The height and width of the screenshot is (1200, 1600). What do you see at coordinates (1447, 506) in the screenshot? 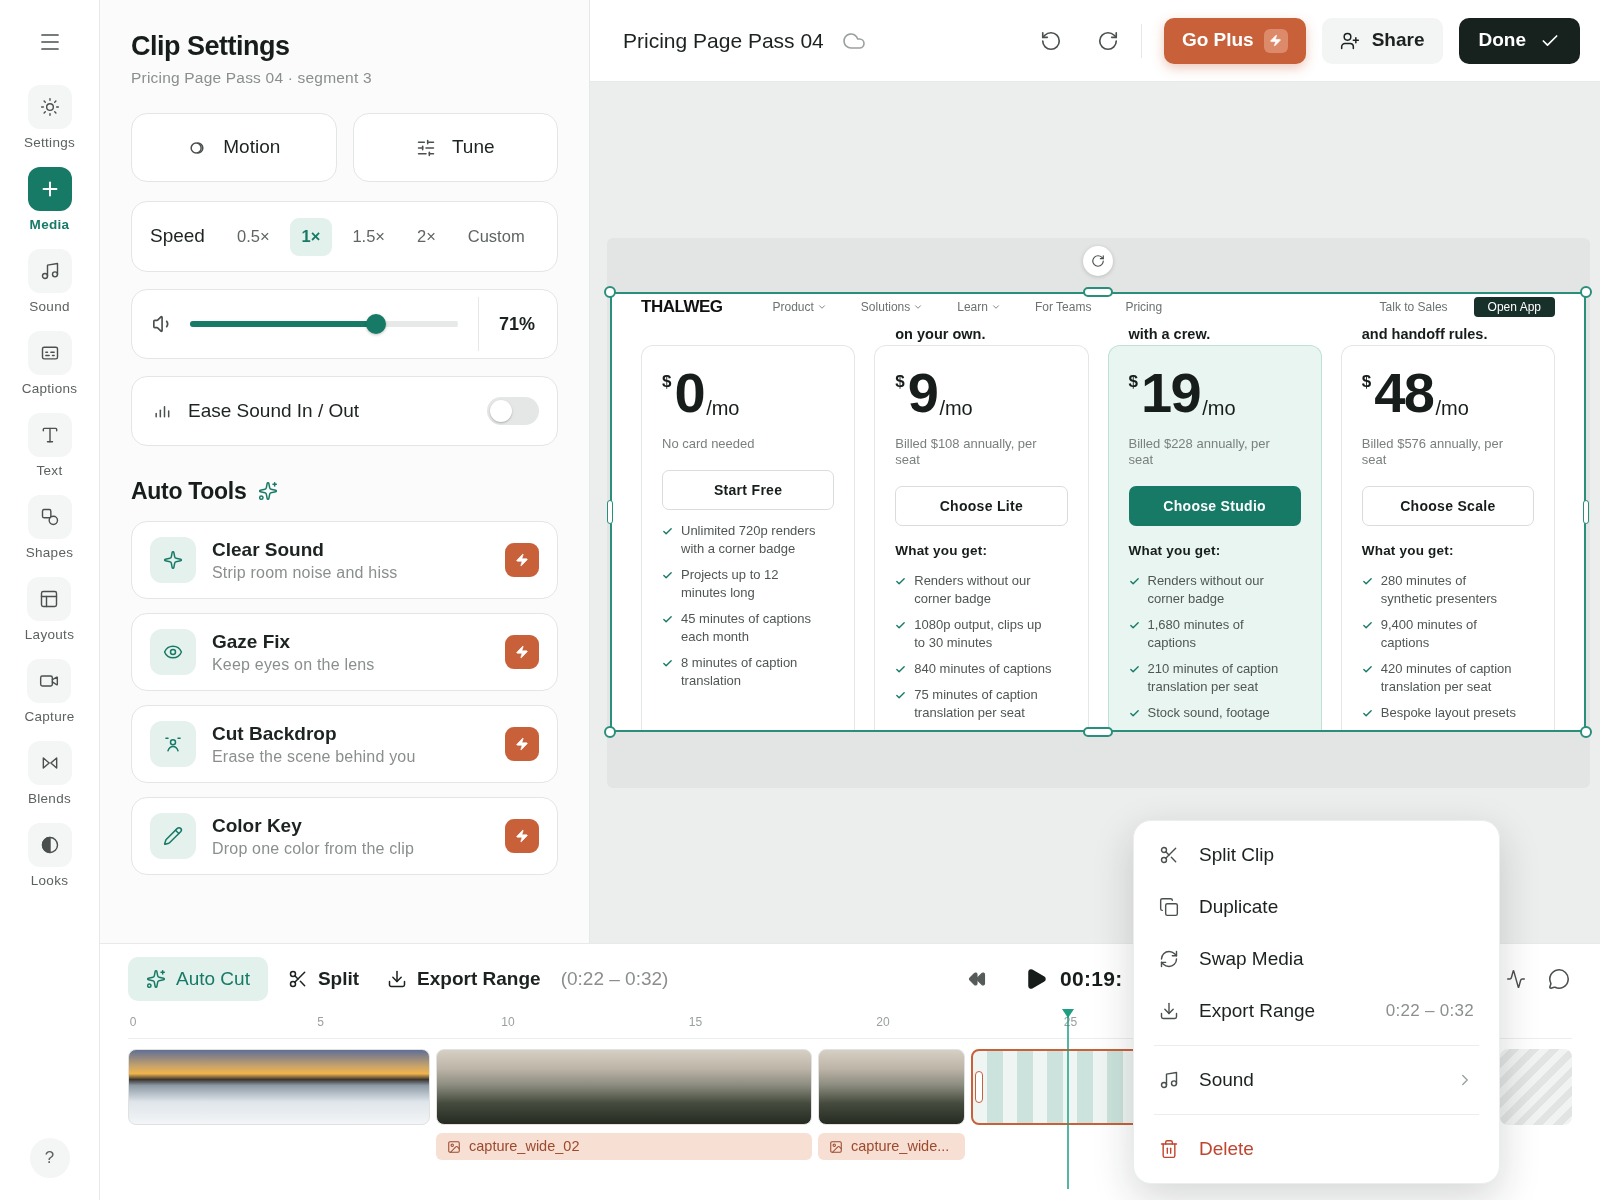
I see `plan-button: Choose Scale` at bounding box center [1447, 506].